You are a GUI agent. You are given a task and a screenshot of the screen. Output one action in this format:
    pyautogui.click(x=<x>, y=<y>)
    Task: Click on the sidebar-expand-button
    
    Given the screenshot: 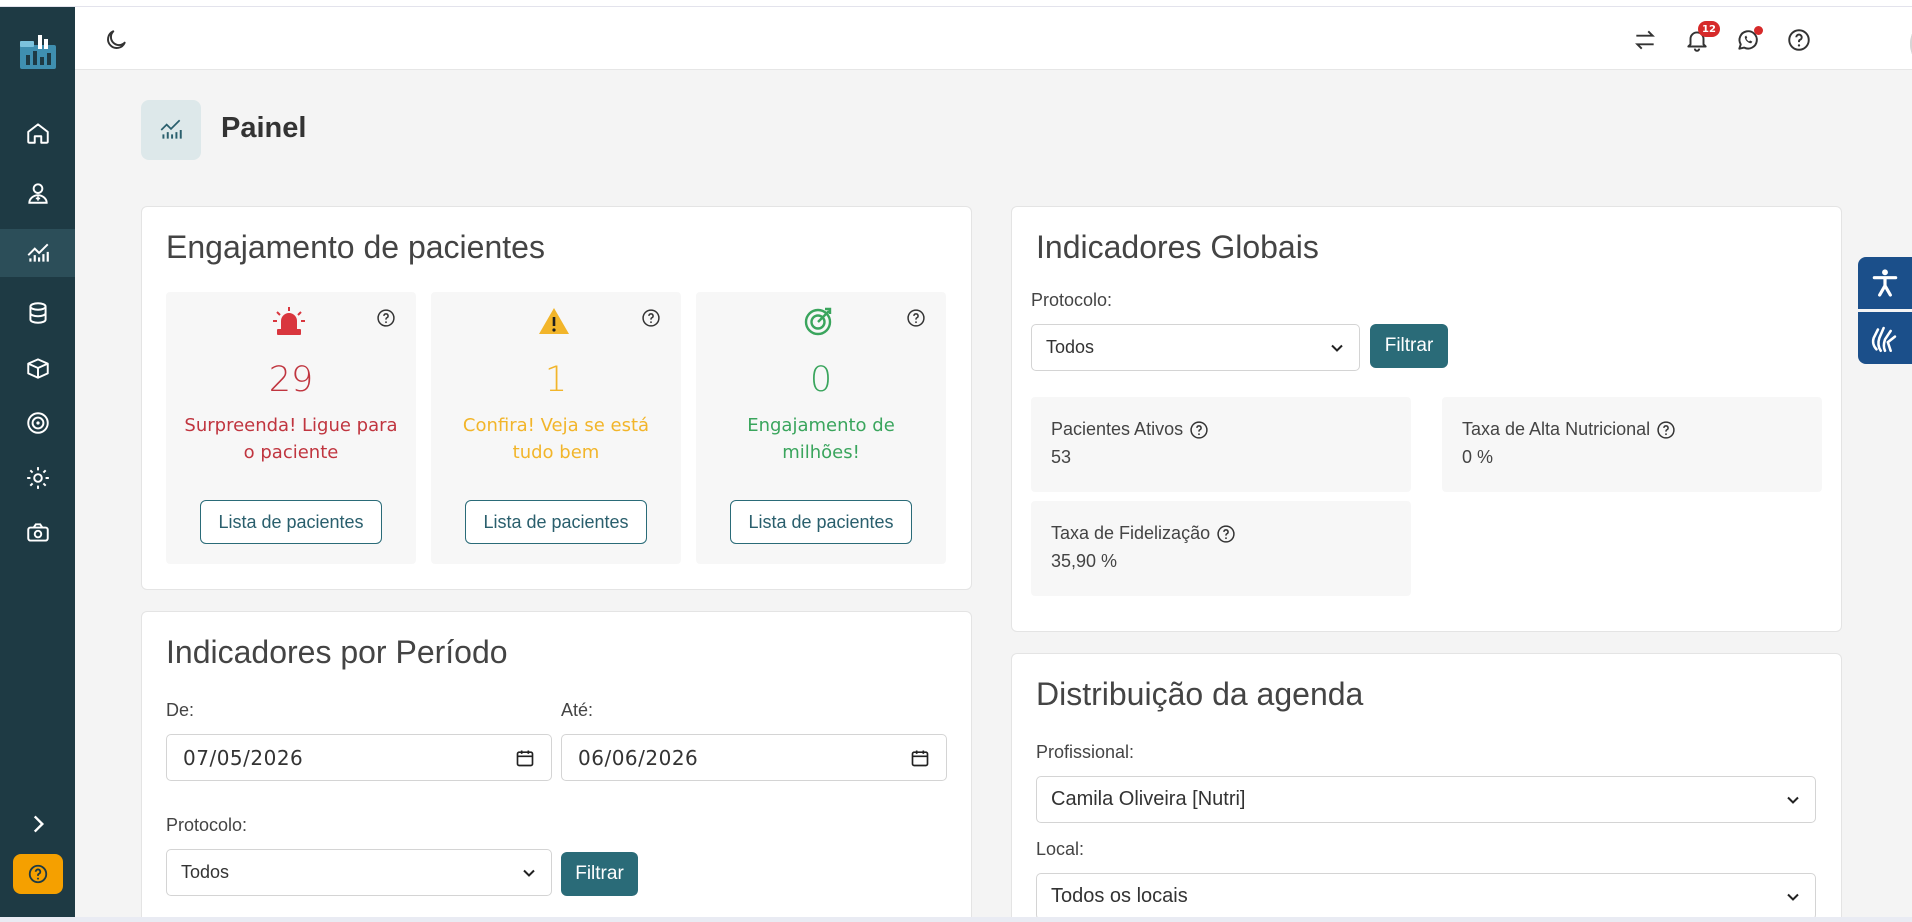 What is the action you would take?
    pyautogui.click(x=37, y=824)
    